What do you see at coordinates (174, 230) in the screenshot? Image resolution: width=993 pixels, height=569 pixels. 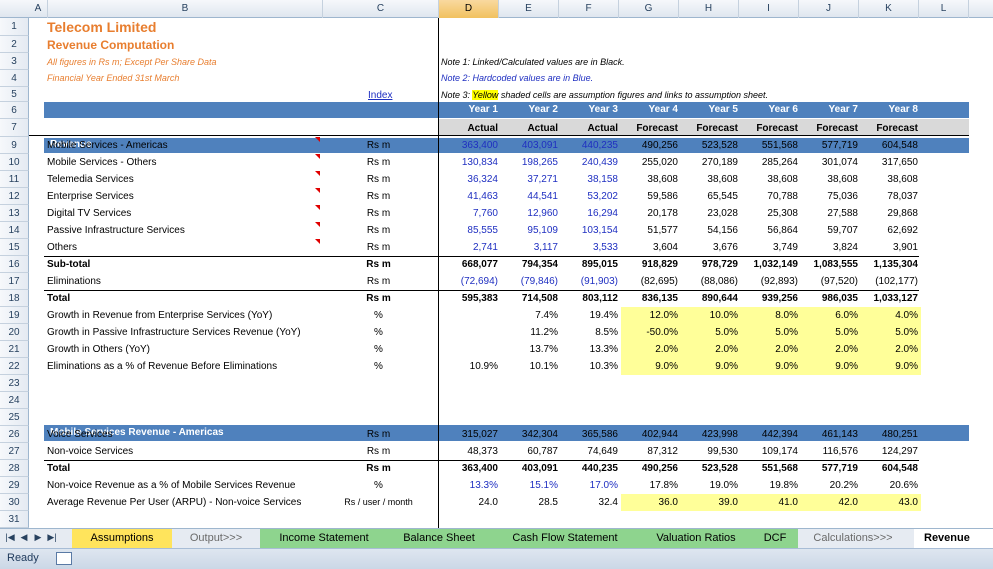 I see `revenue-row-6-label: Passive Infrastructure Services` at bounding box center [174, 230].